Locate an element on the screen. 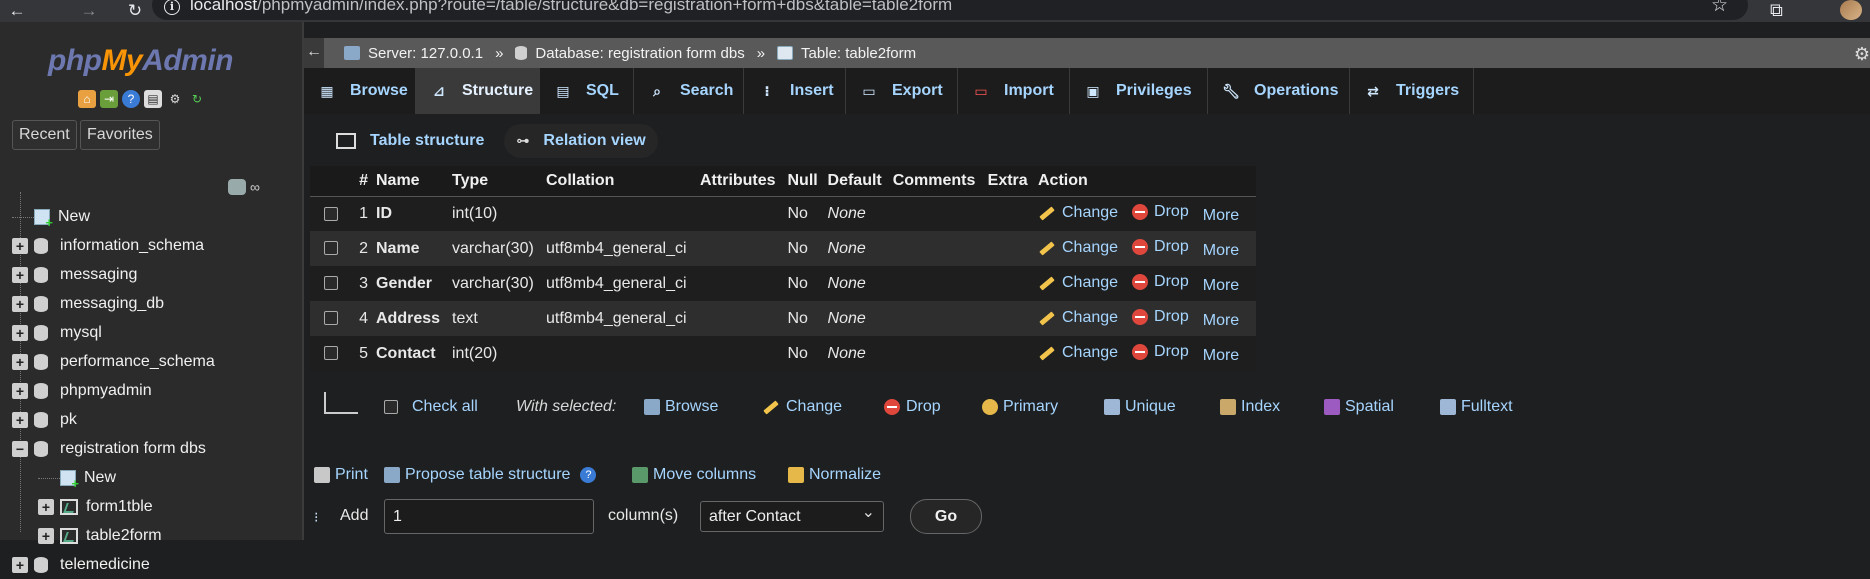 The height and width of the screenshot is (579, 1870). logout-icon: ⇥ is located at coordinates (109, 99).